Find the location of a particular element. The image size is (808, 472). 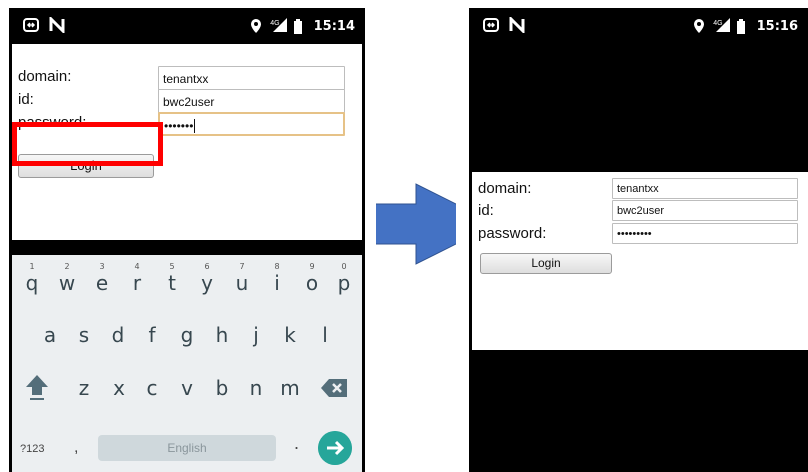

key-u: 7u is located at coordinates (242, 281).